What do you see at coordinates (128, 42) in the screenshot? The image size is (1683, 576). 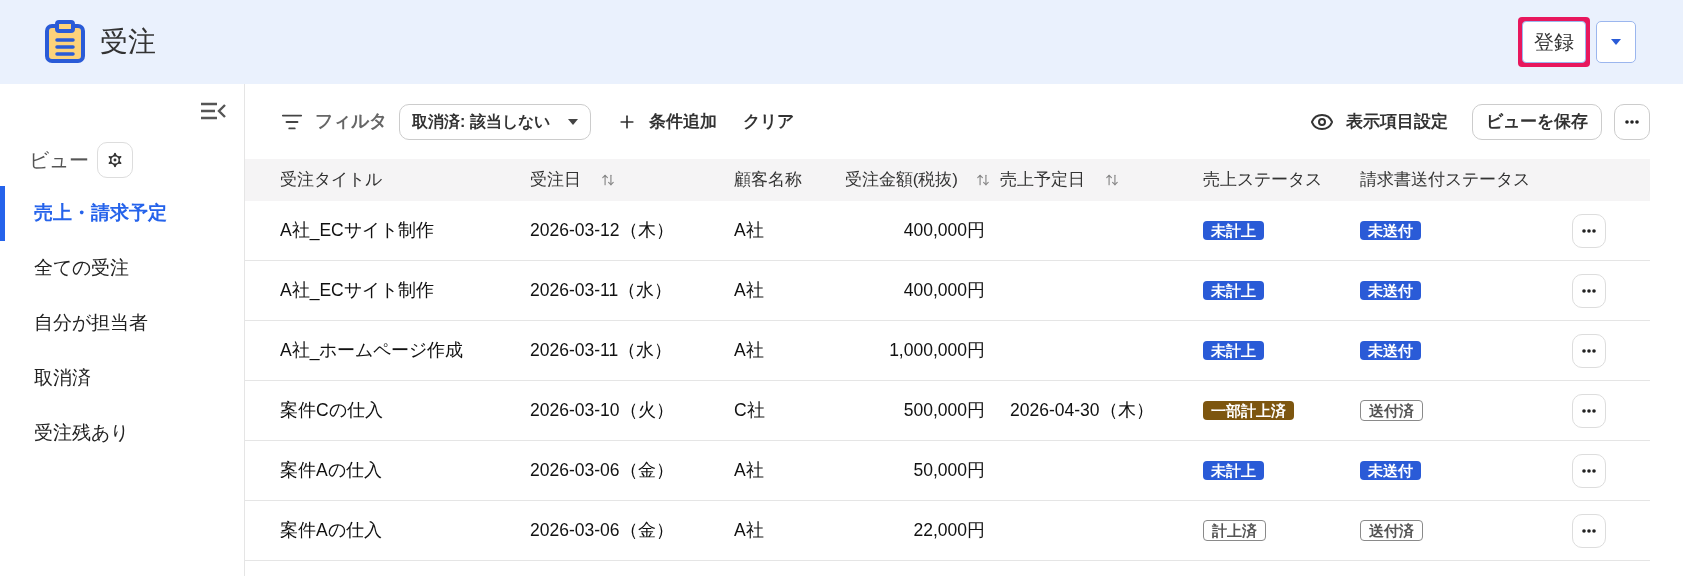 I see `page-title: 受注` at bounding box center [128, 42].